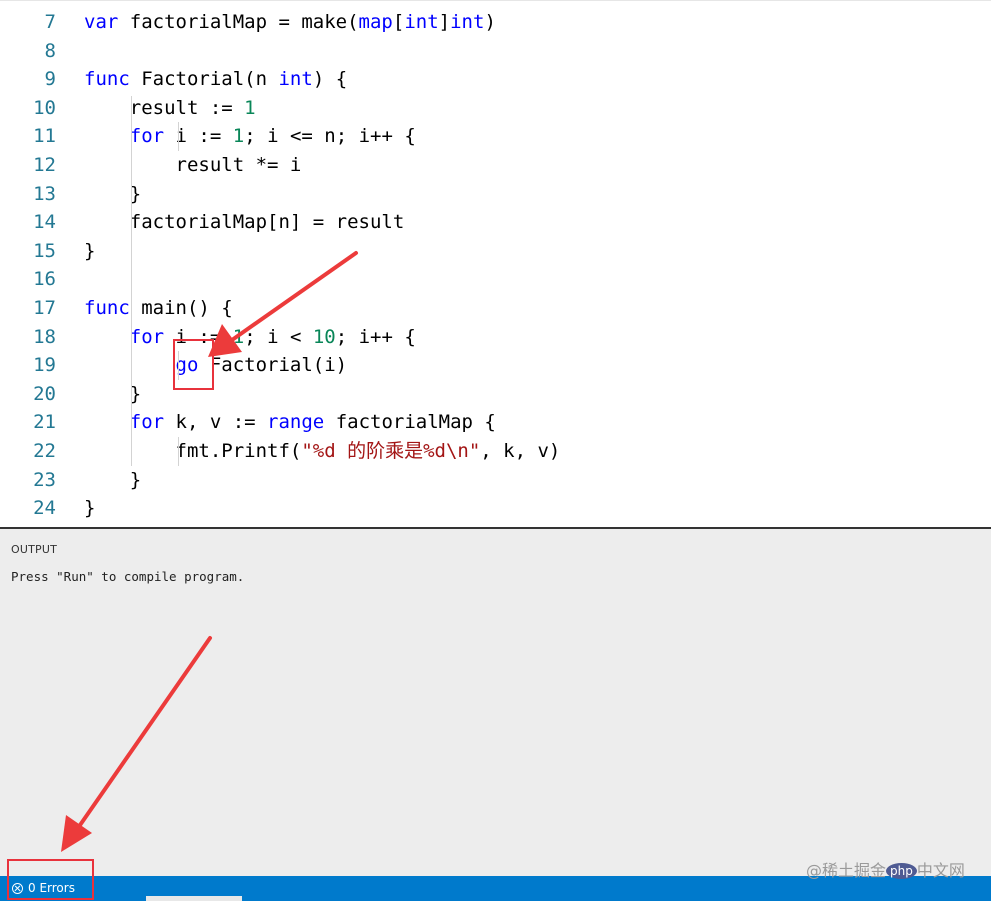 This screenshot has width=991, height=901. Describe the element at coordinates (283, 304) in the screenshot. I see `arrow-to-go-keyword` at that location.